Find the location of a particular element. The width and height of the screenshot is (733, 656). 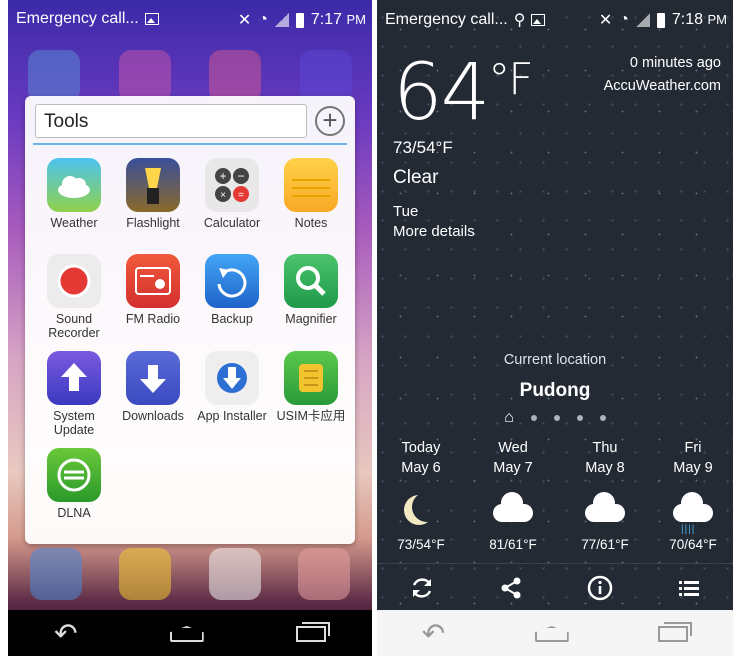

forecast-day: Thu May 8 77/61°F is located at coordinates (605, 496).